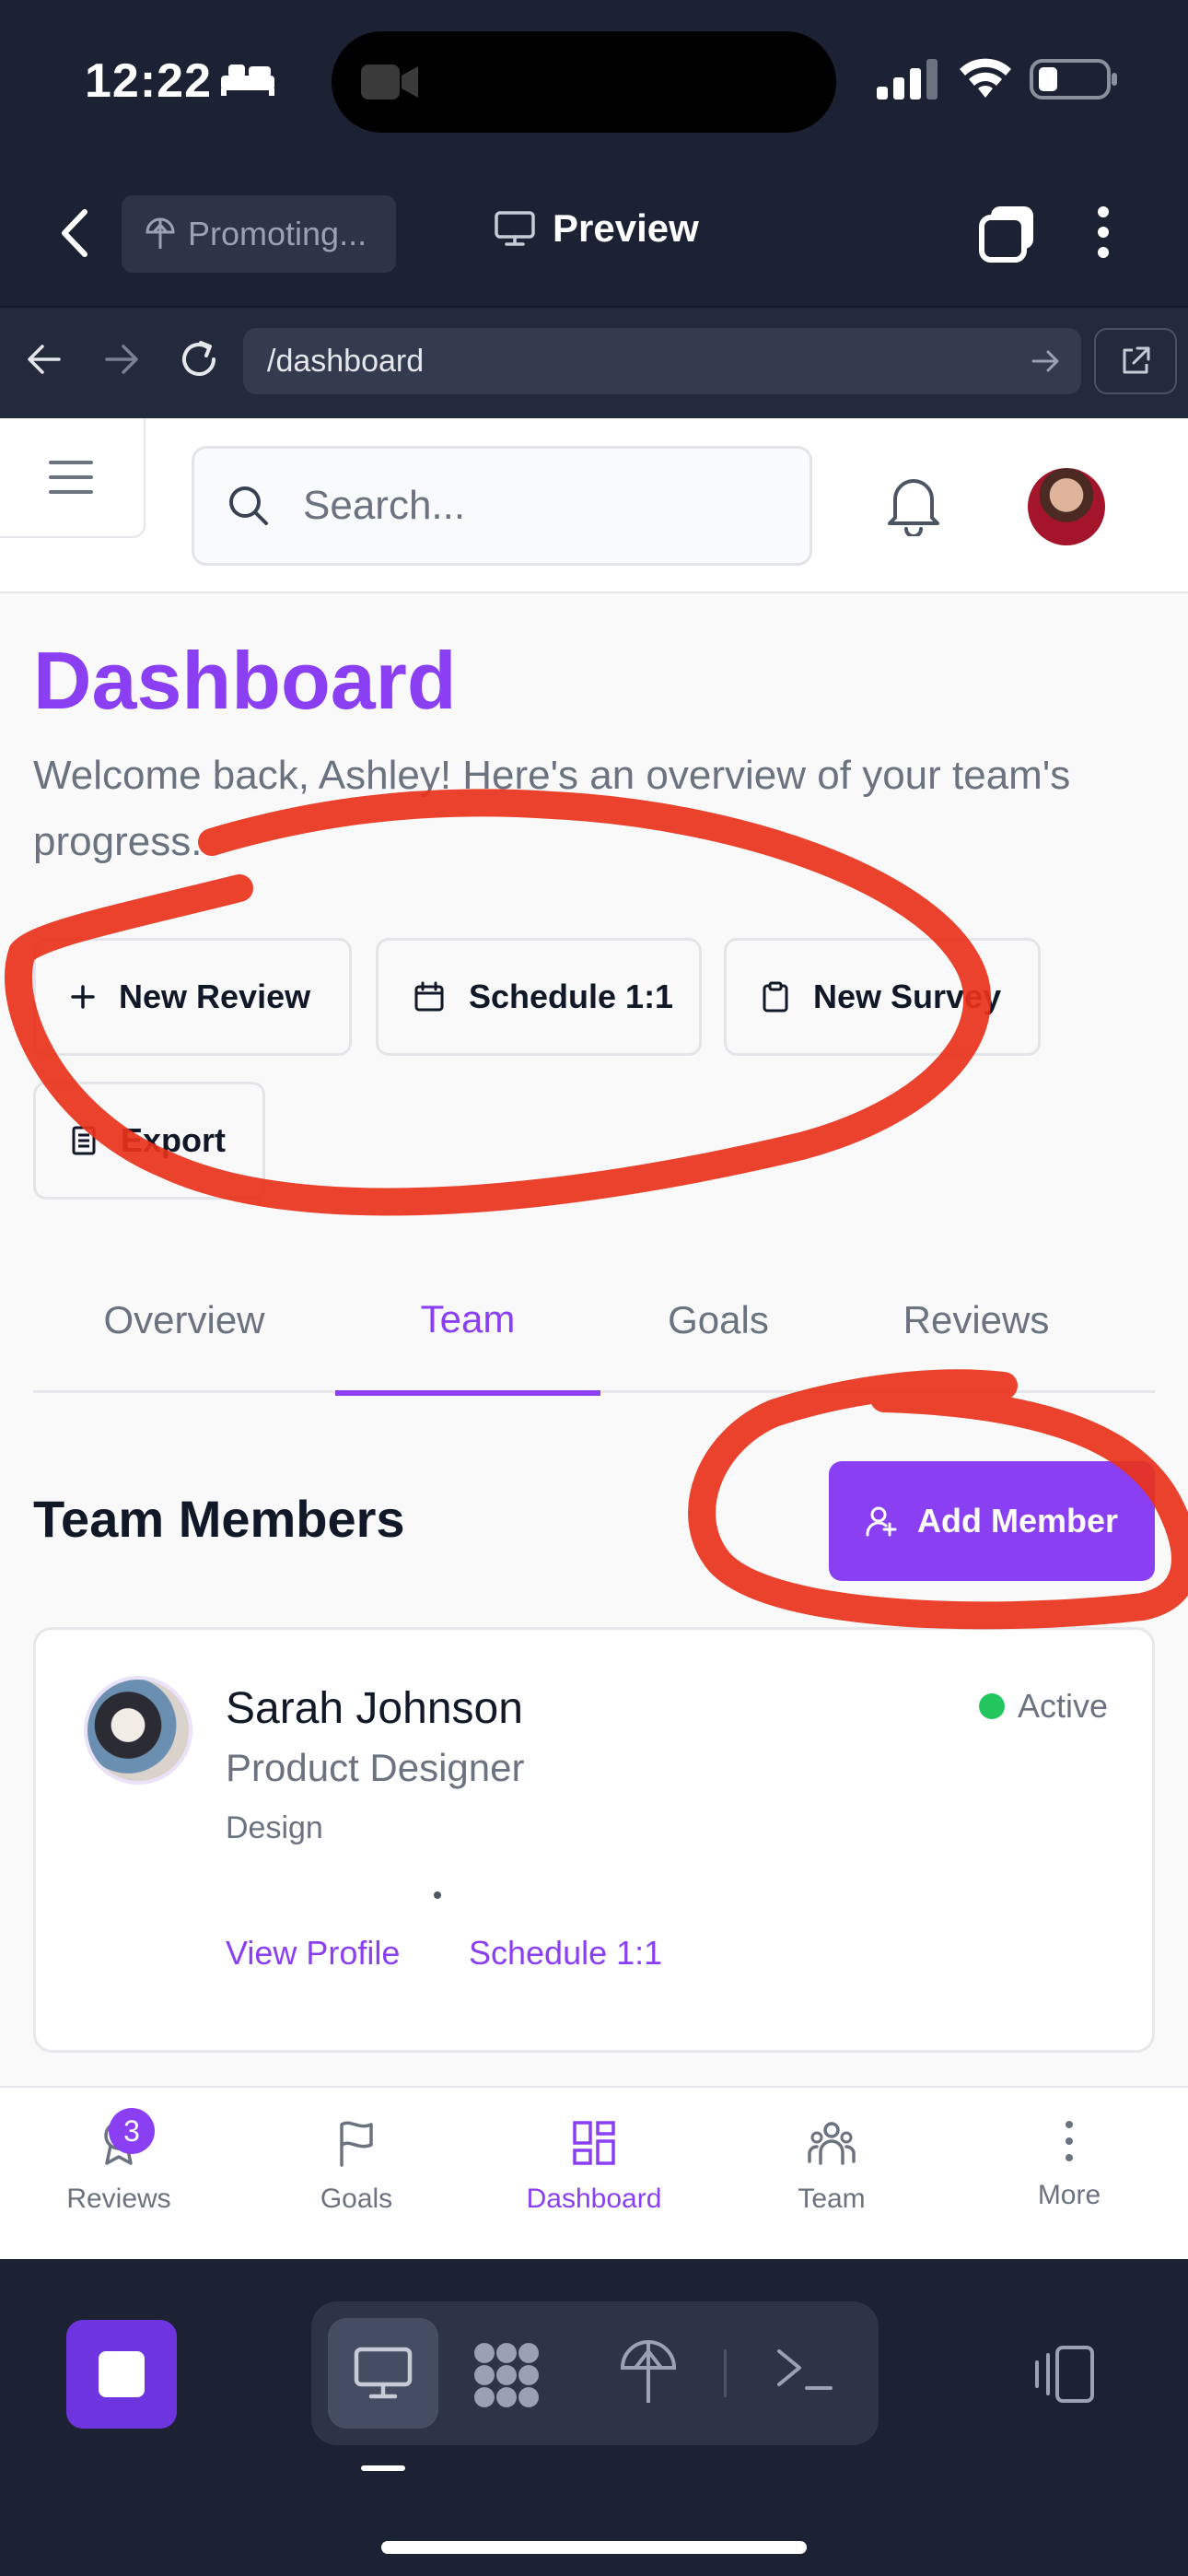 This screenshot has width=1188, height=2576. Describe the element at coordinates (76, 233) in the screenshot. I see `back-chevron-icon` at that location.